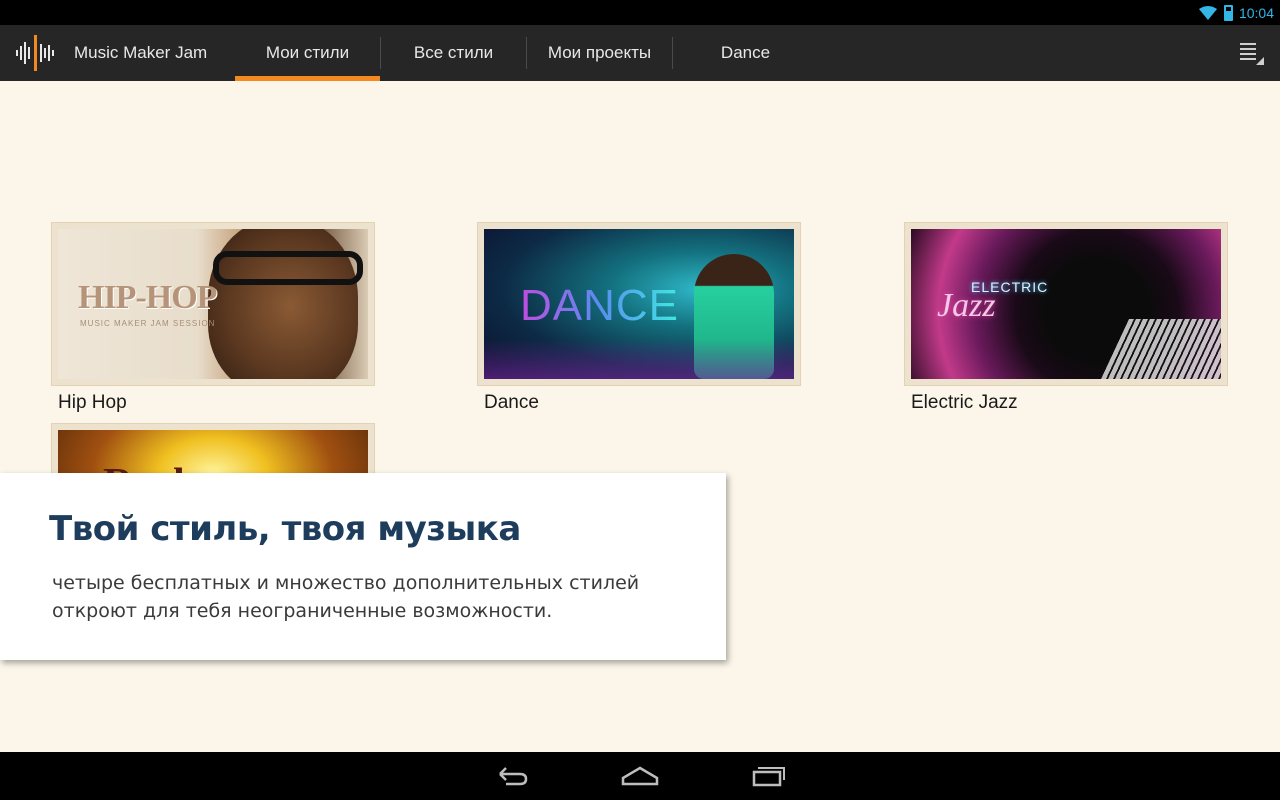  I want to click on overflow-menu-icon, so click(1251, 53).